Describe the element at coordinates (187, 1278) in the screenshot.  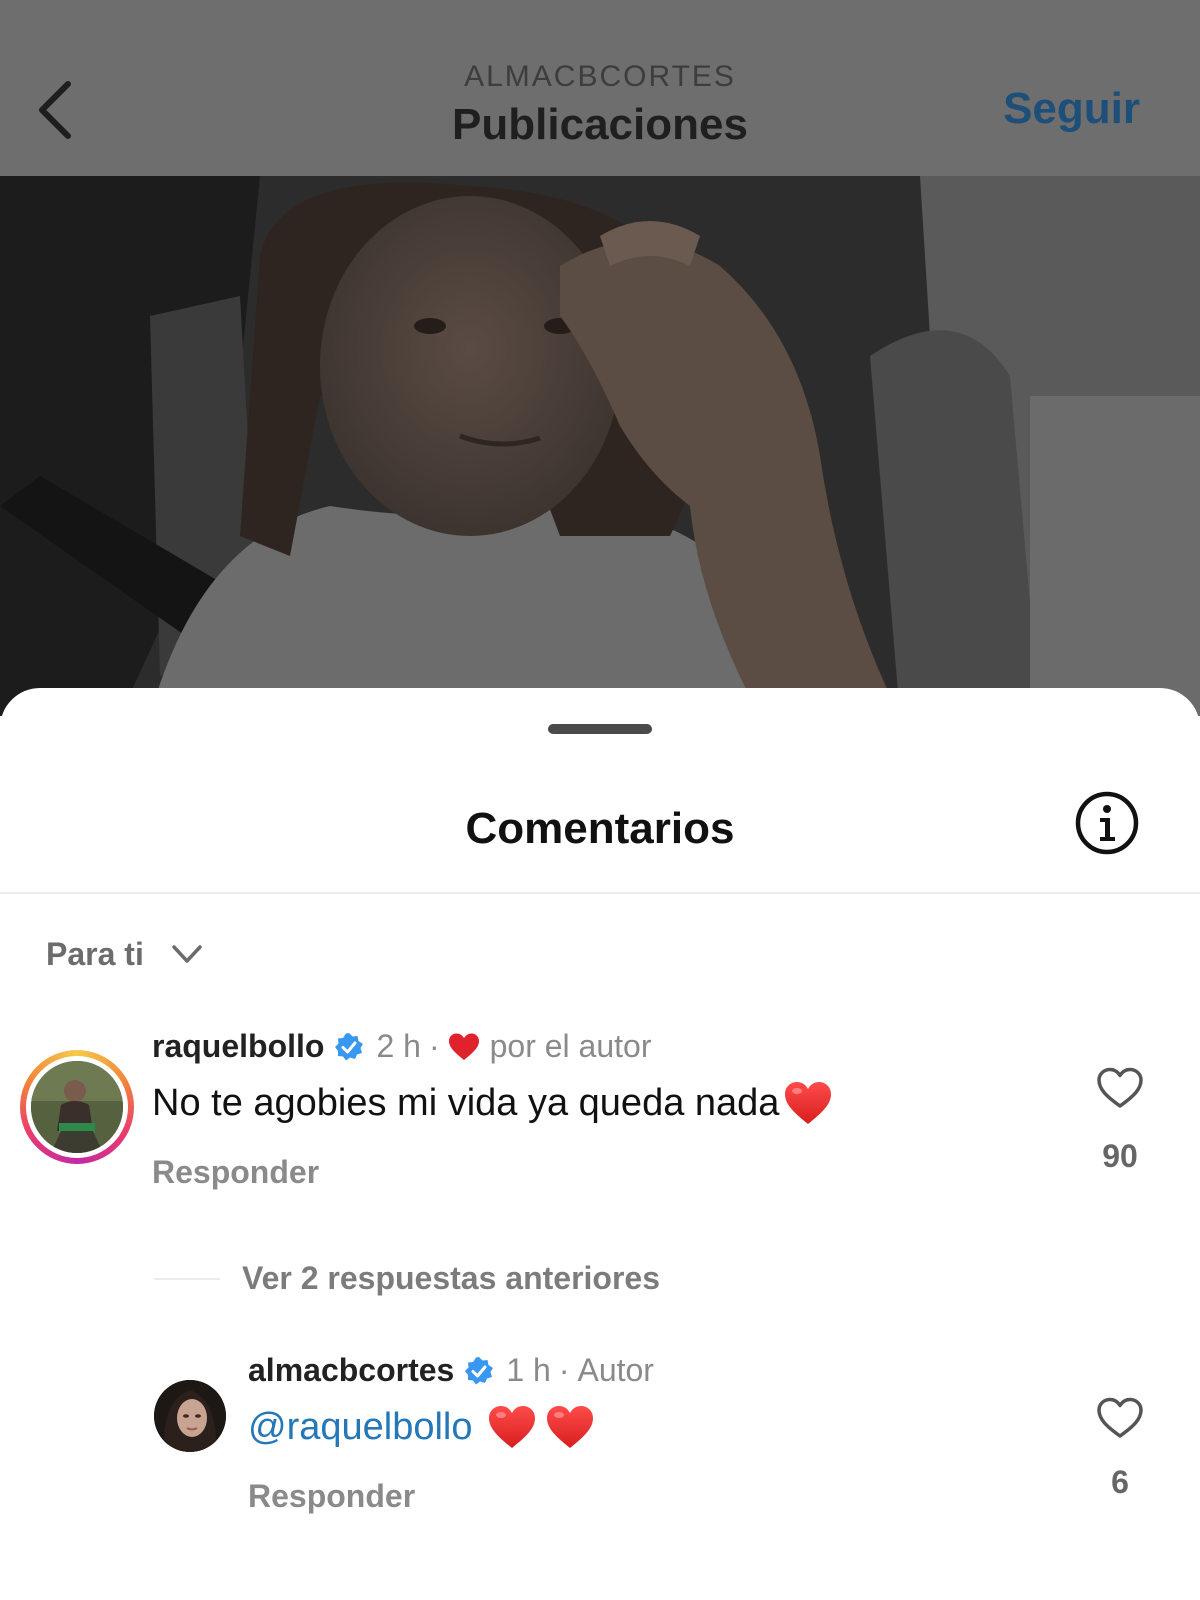
I see `replies-line` at that location.